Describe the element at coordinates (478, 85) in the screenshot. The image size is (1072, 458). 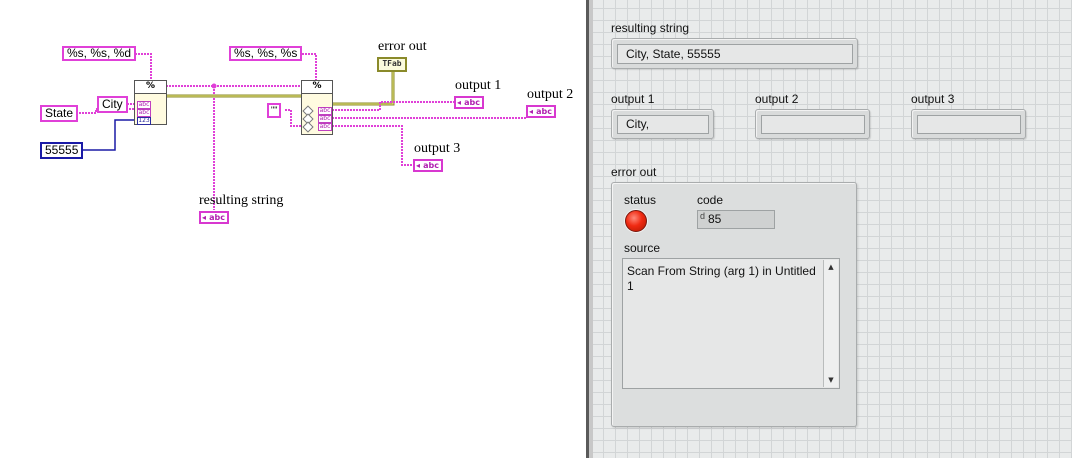
I see `output-1-label: output 1` at that location.